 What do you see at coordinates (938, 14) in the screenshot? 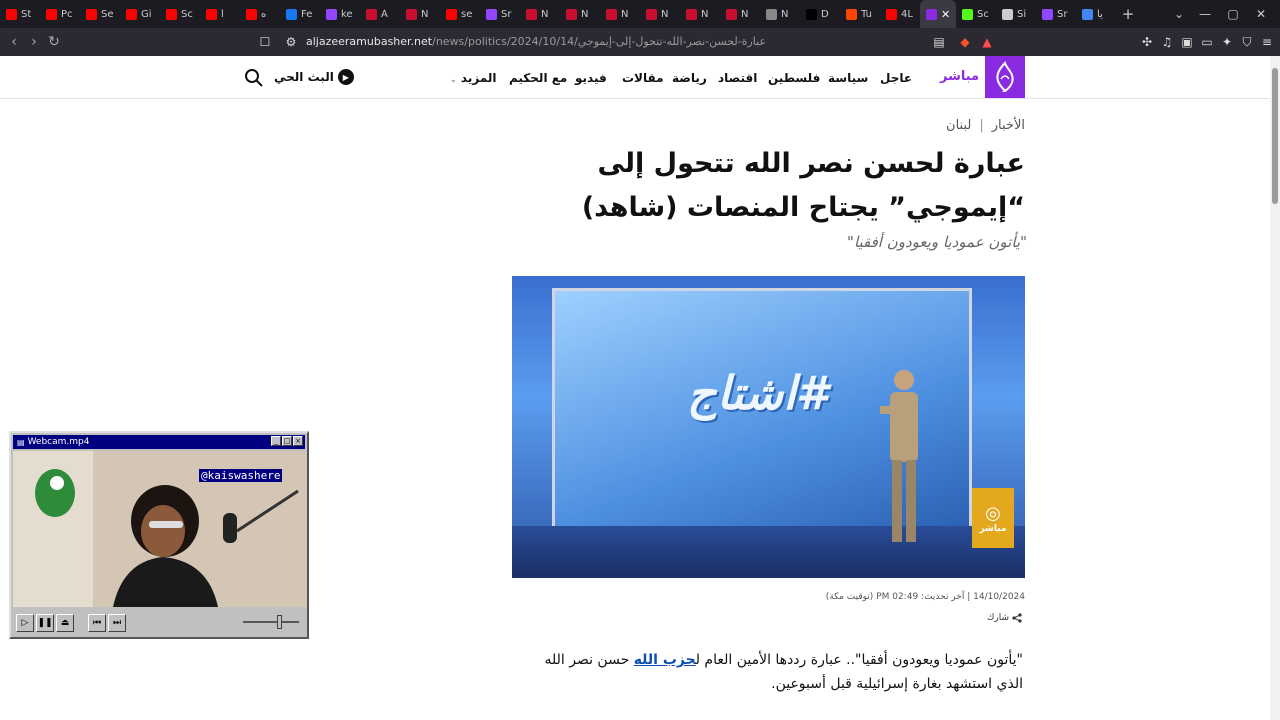
I see `browser-tab-active: ✕` at bounding box center [938, 14].